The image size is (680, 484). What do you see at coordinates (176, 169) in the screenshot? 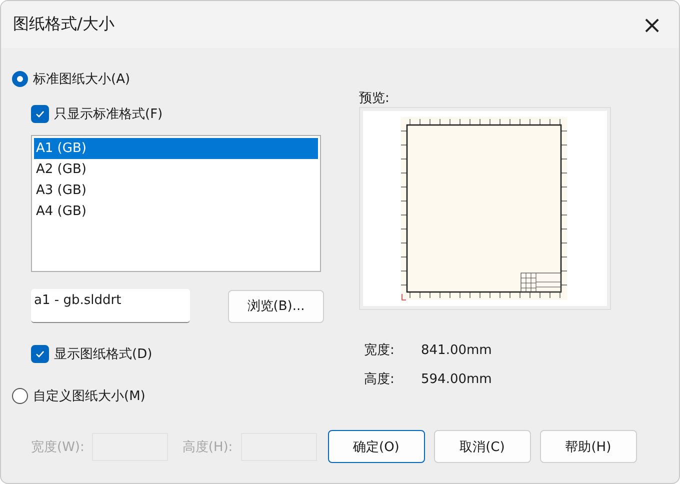
I see `list-item: A2 (GB)` at bounding box center [176, 169].